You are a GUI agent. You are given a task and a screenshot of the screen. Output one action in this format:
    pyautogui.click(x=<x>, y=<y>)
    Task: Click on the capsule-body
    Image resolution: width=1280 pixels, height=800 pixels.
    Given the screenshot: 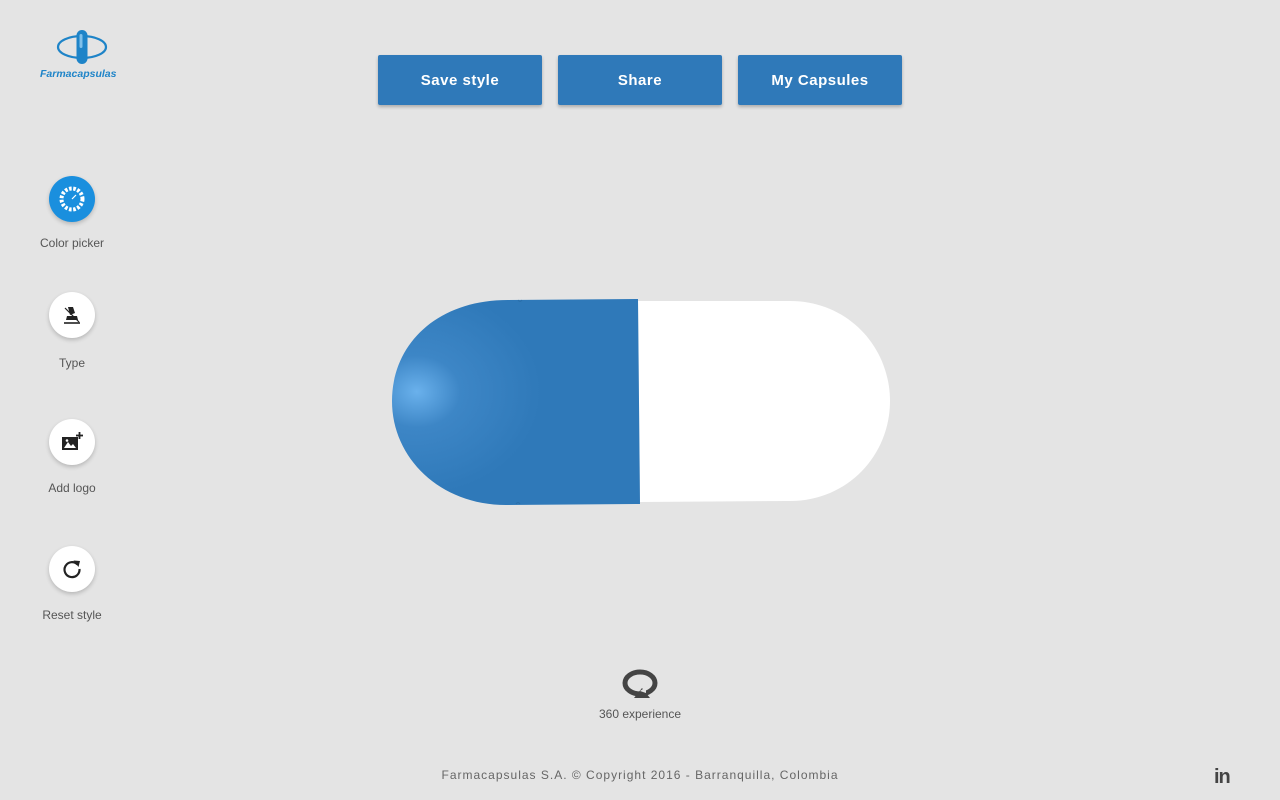 What is the action you would take?
    pyautogui.click(x=764, y=401)
    